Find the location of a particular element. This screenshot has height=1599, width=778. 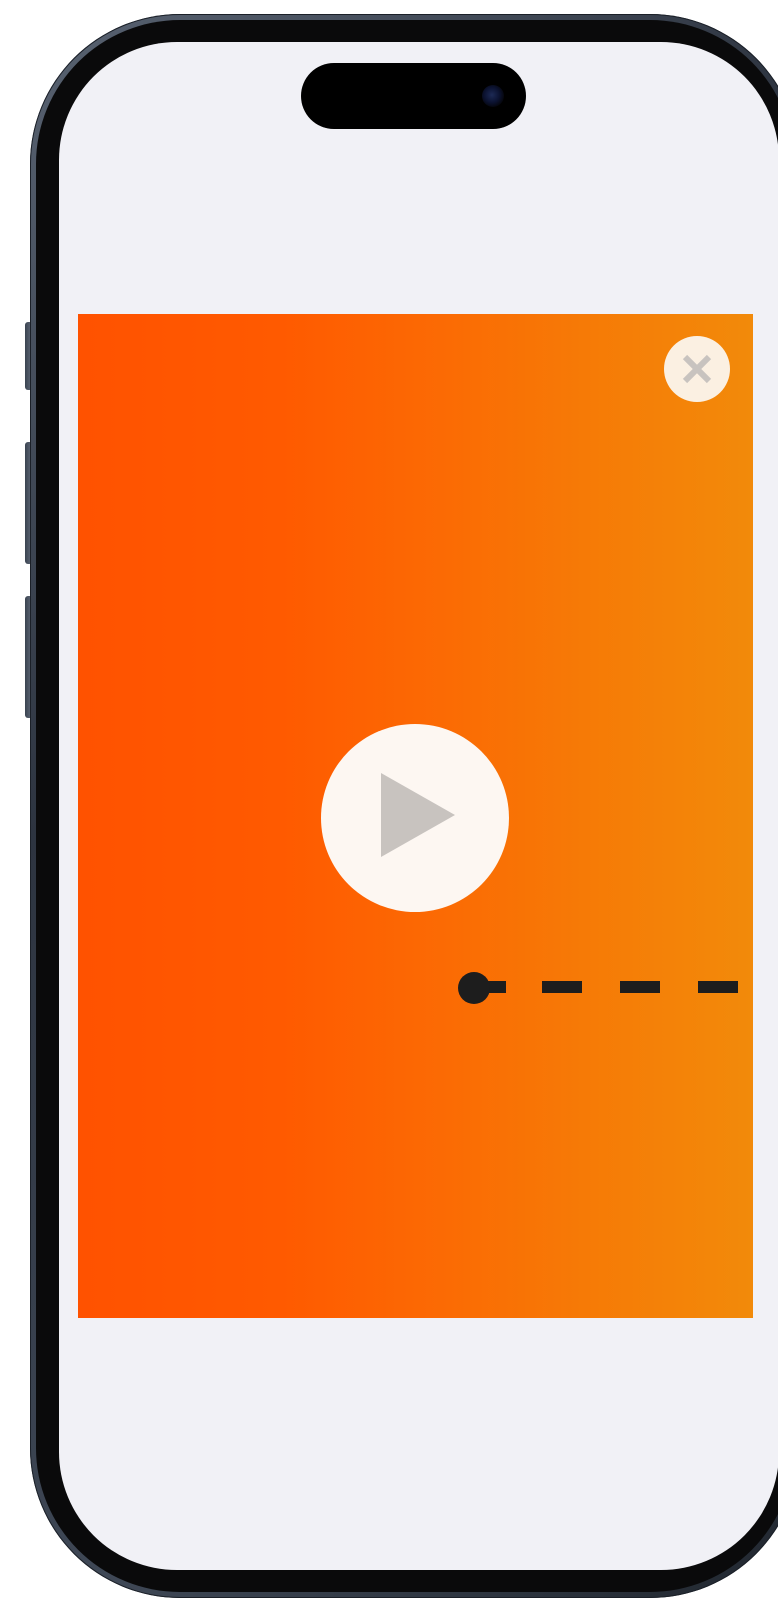

close-button is located at coordinates (697, 369).